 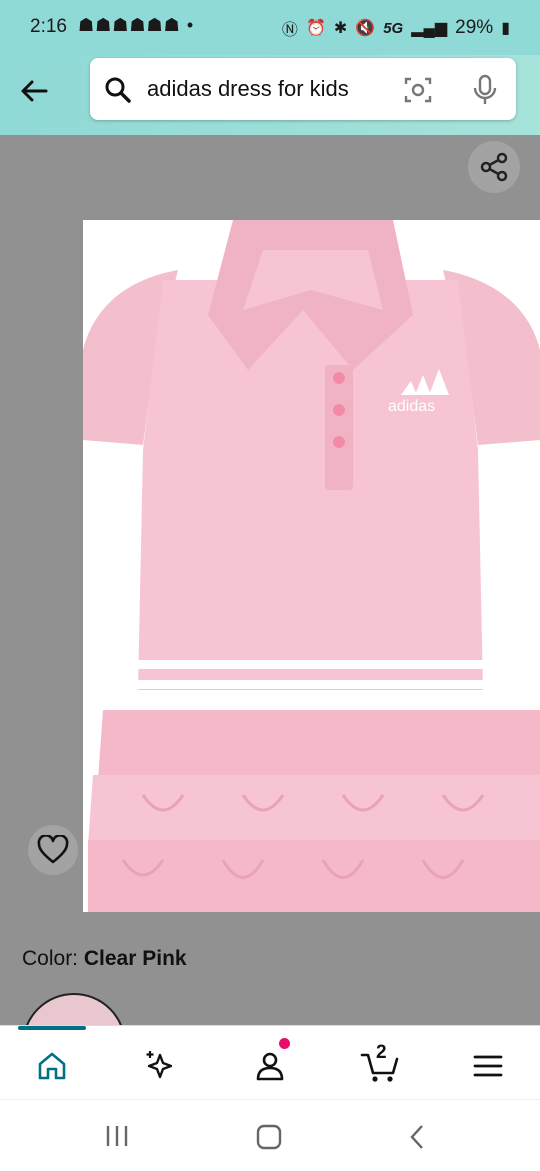 I want to click on nav-home, so click(x=52, y=1066).